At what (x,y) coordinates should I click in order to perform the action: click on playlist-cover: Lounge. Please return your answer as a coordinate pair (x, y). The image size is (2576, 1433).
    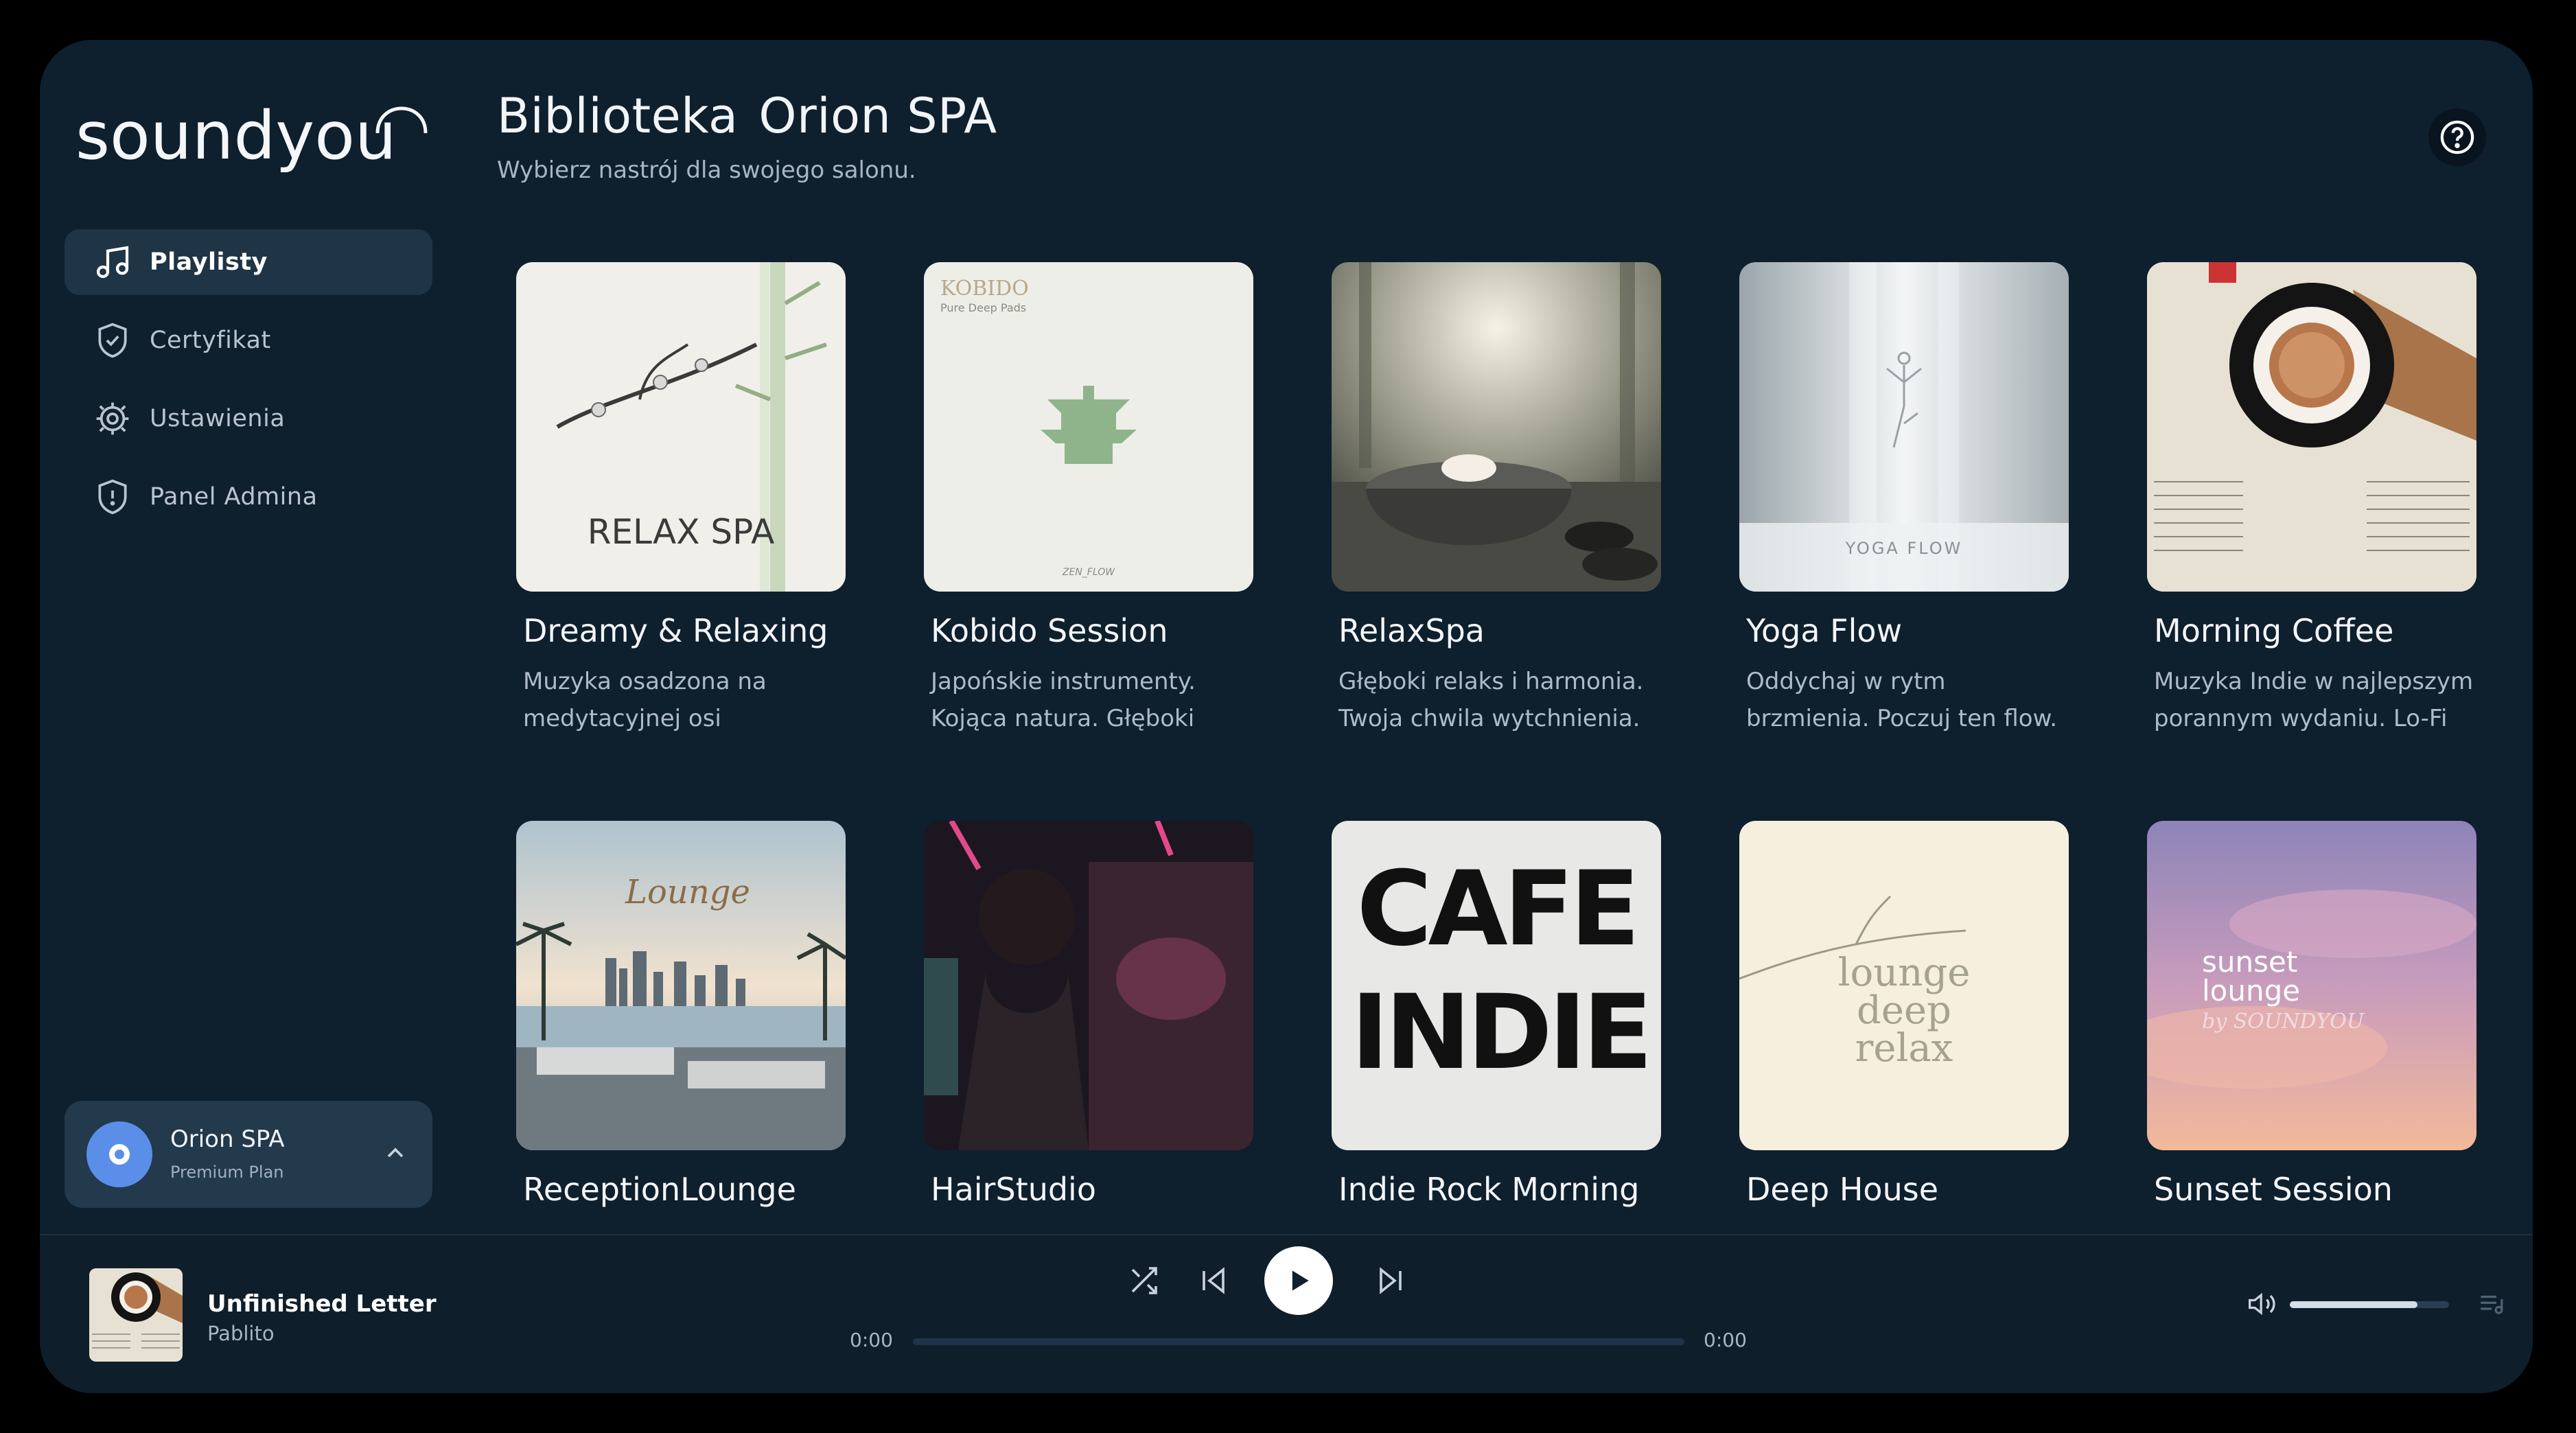
    Looking at the image, I should click on (681, 985).